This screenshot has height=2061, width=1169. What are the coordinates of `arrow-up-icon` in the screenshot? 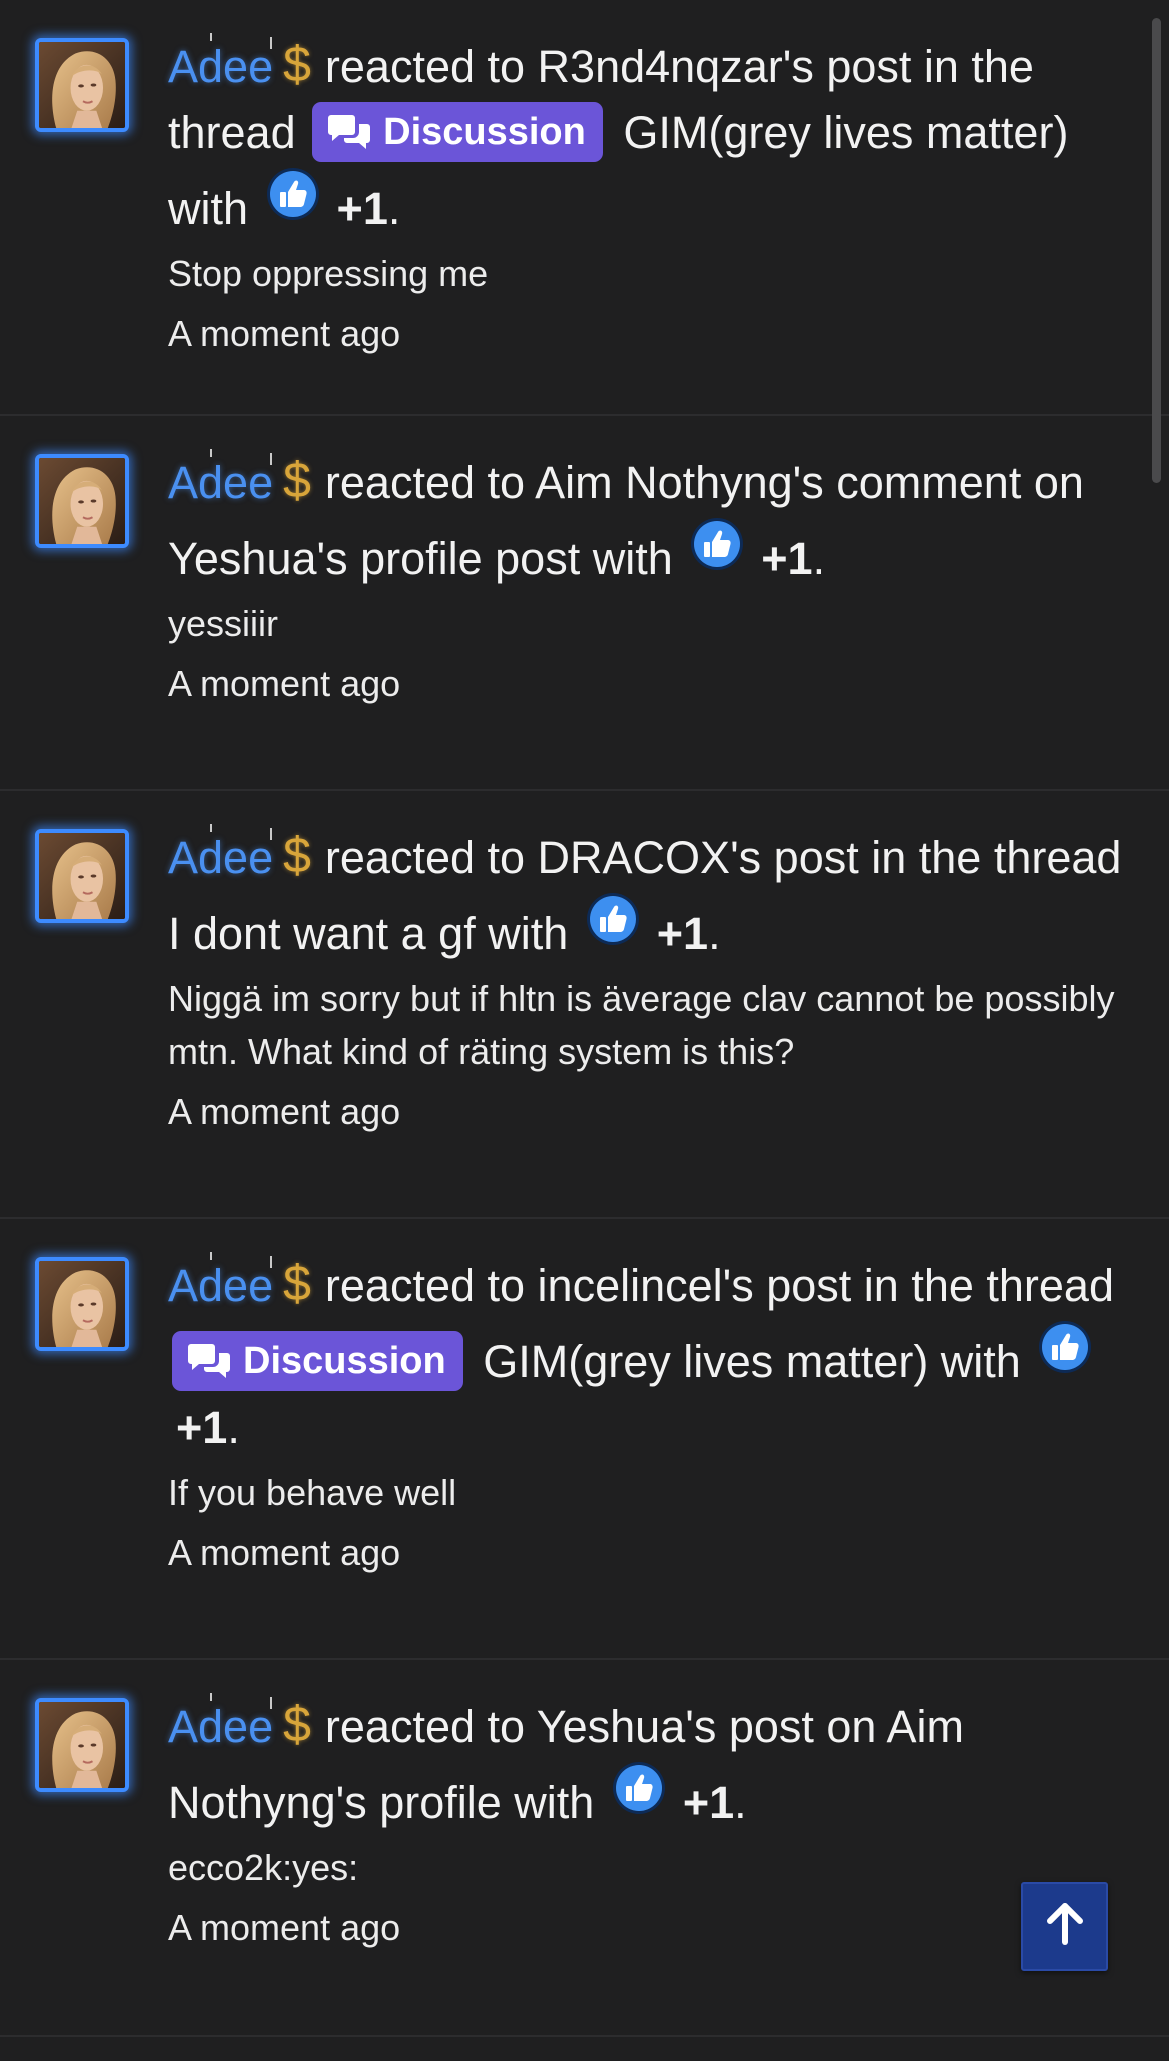 It's located at (1064, 1924).